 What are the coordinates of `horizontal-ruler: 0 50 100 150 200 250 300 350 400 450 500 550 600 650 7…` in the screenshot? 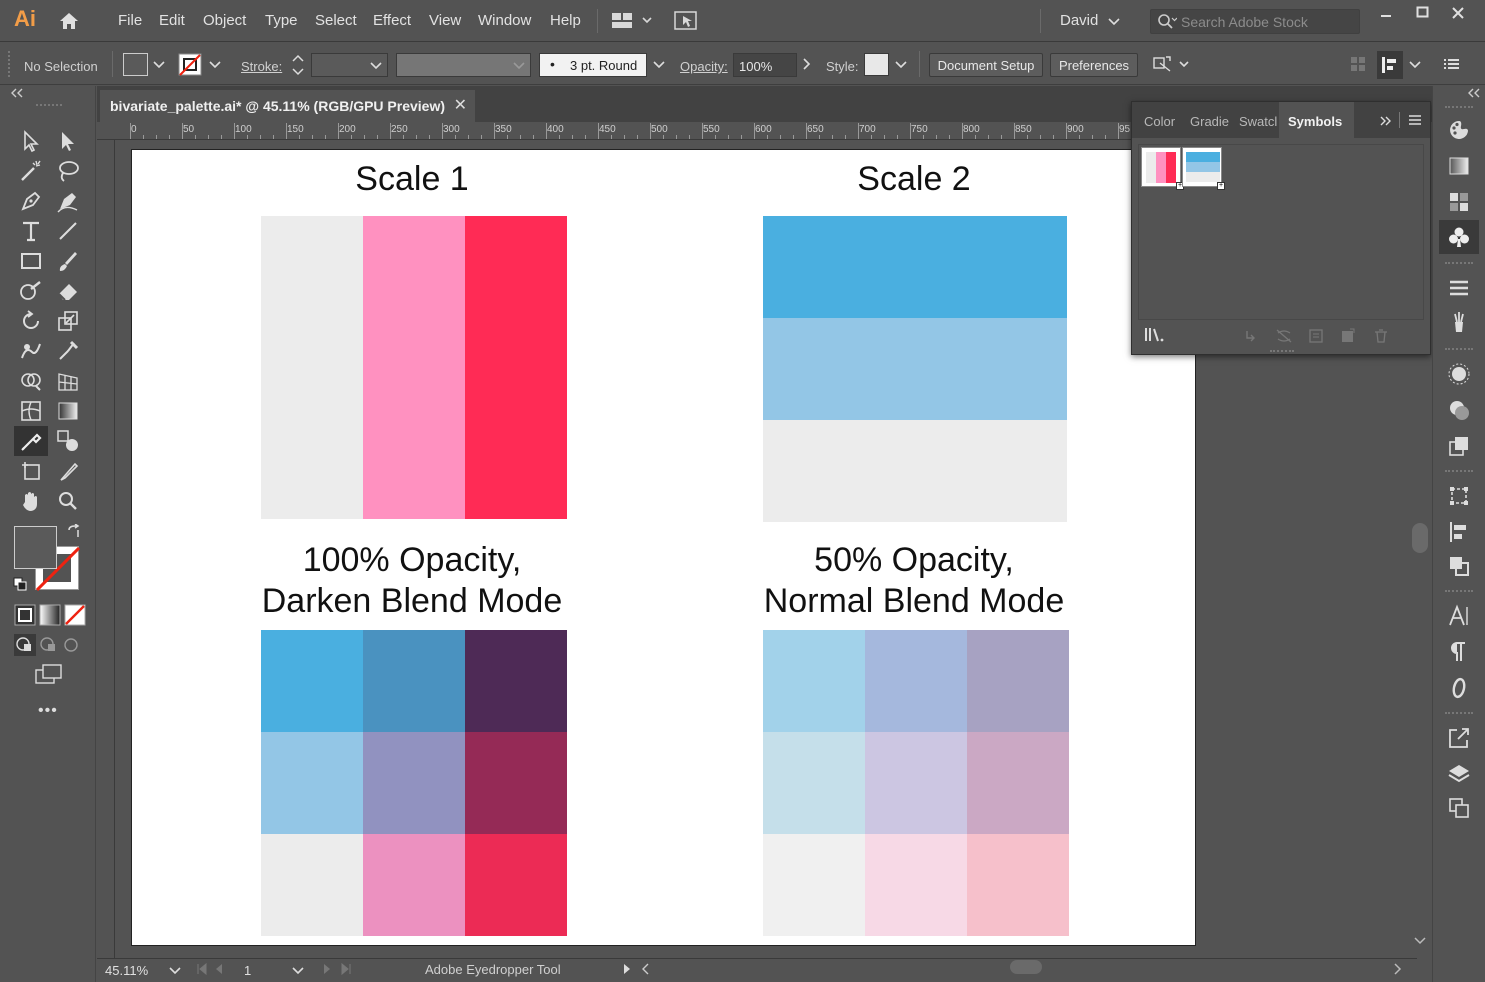 It's located at (627, 131).